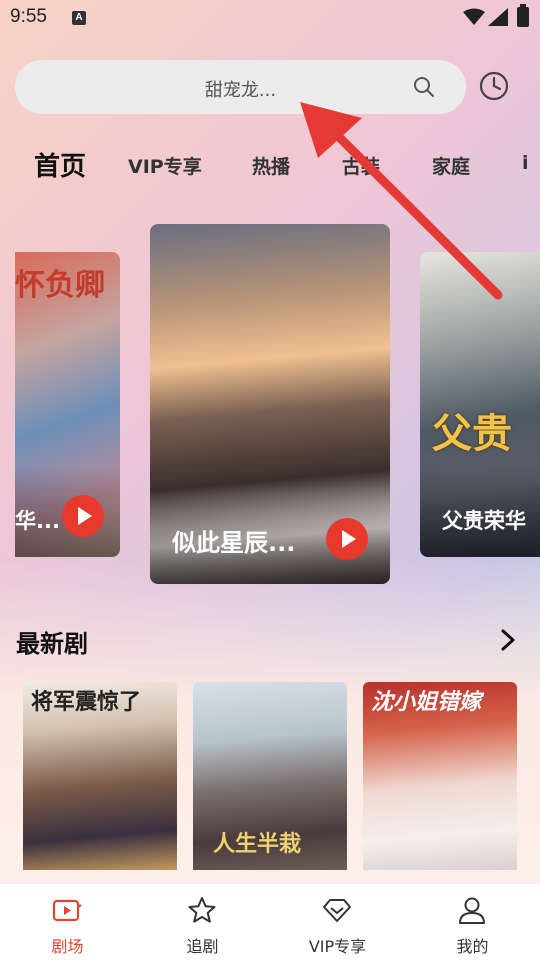  I want to click on theater-icon, so click(67, 910).